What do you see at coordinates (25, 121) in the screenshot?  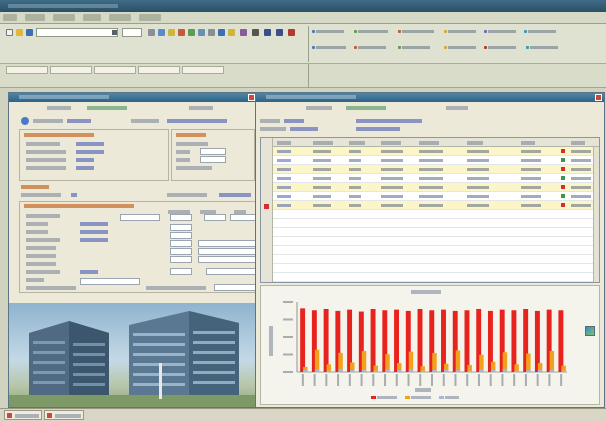 I see `record-icon` at bounding box center [25, 121].